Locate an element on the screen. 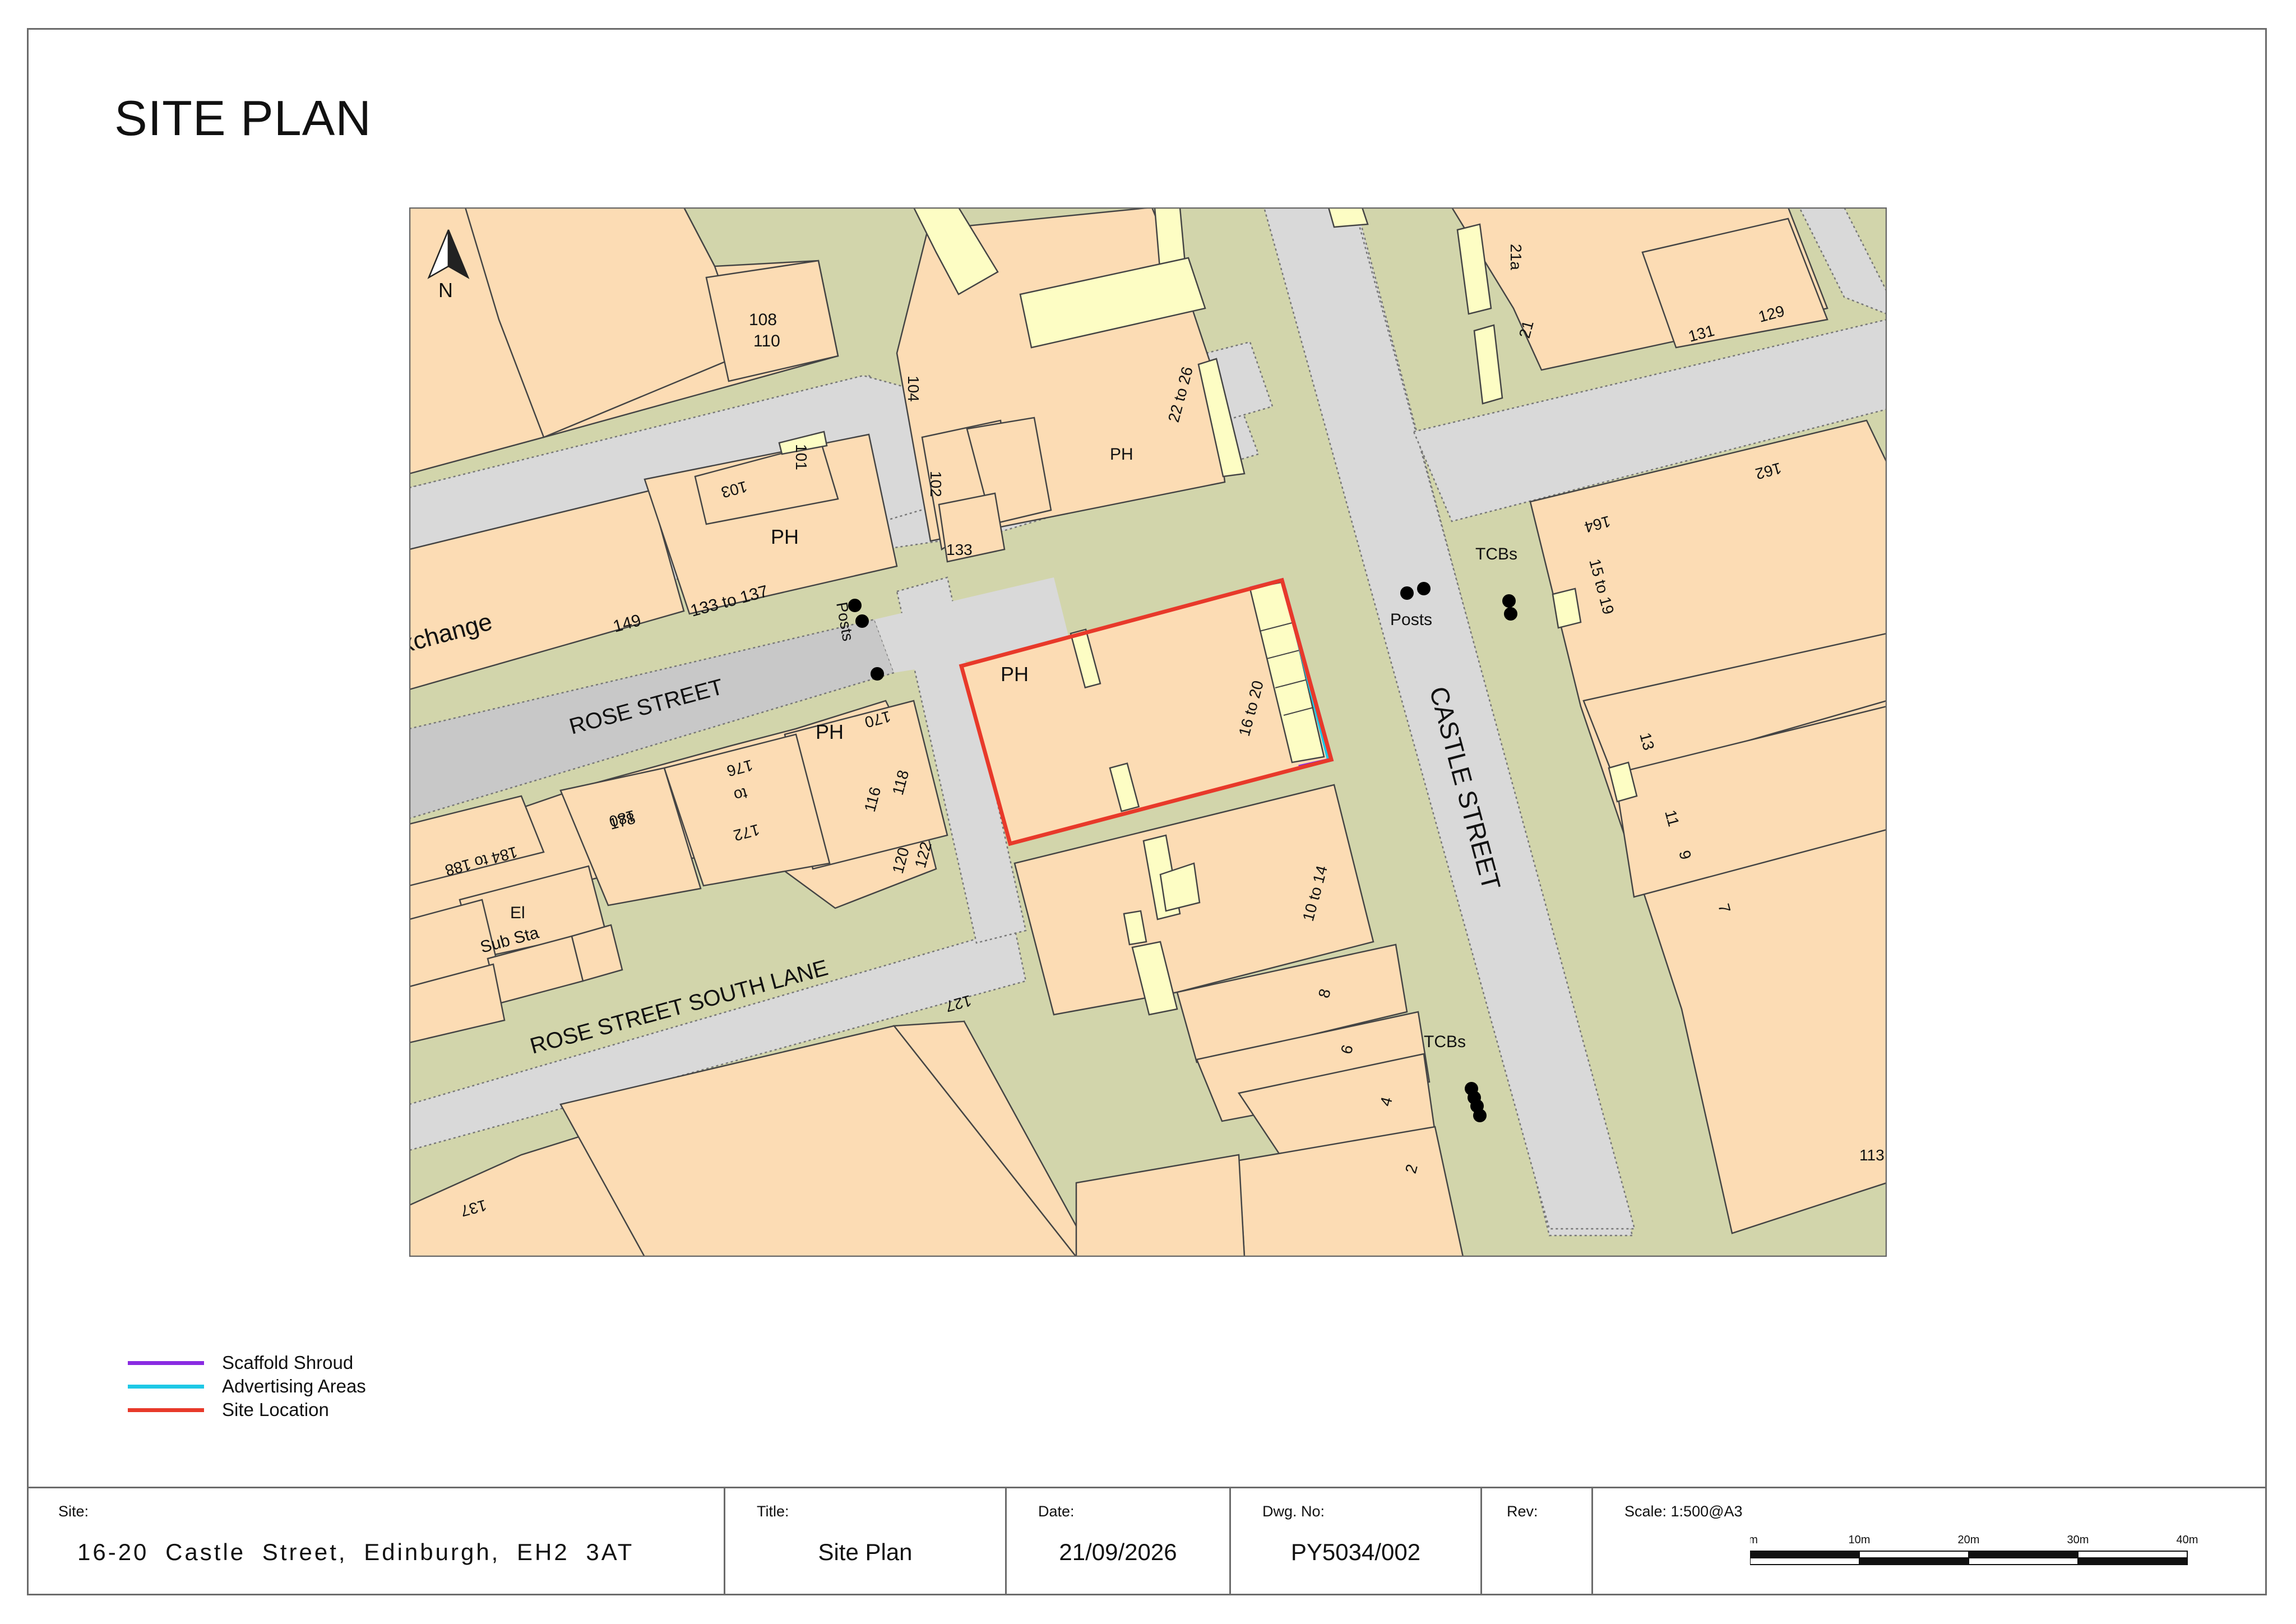 The width and height of the screenshot is (2296, 1624). legend-item-site-location: Site Location is located at coordinates (247, 1410).